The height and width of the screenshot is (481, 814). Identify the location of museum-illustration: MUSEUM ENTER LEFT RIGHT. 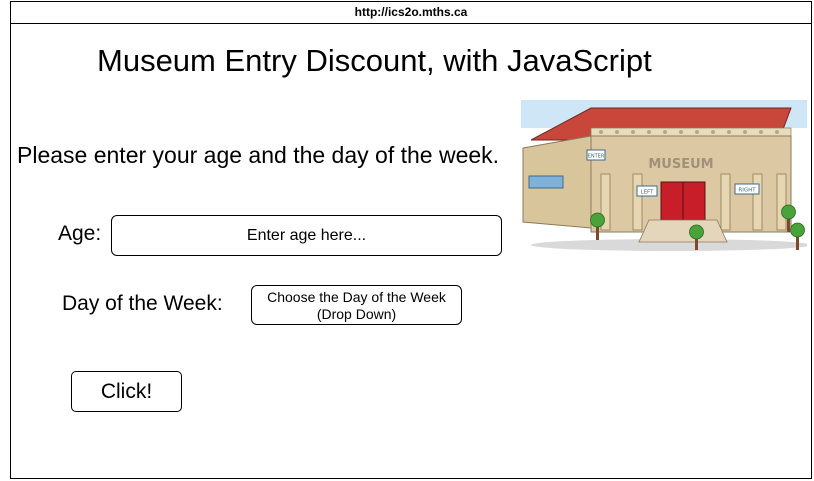
(664, 175).